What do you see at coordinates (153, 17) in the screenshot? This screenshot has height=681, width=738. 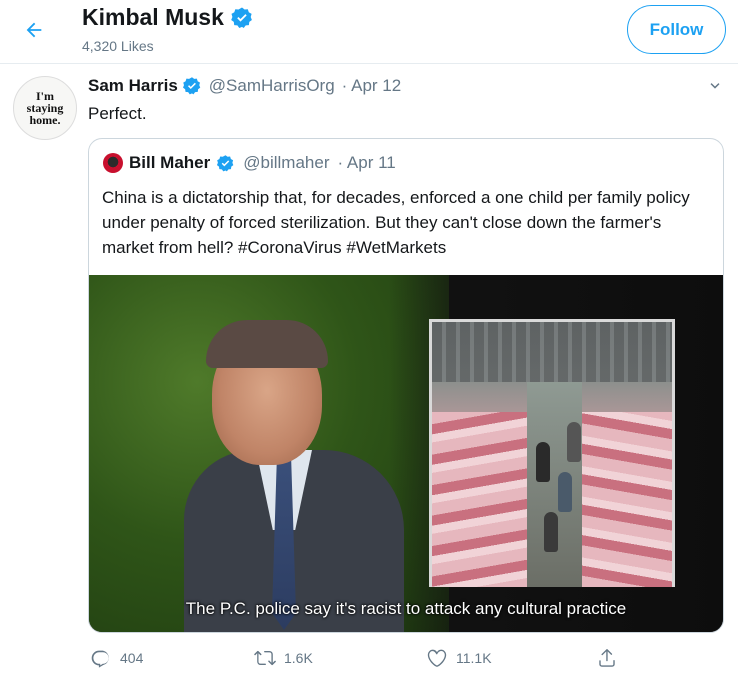 I see `profile-name: Kimbal Musk` at bounding box center [153, 17].